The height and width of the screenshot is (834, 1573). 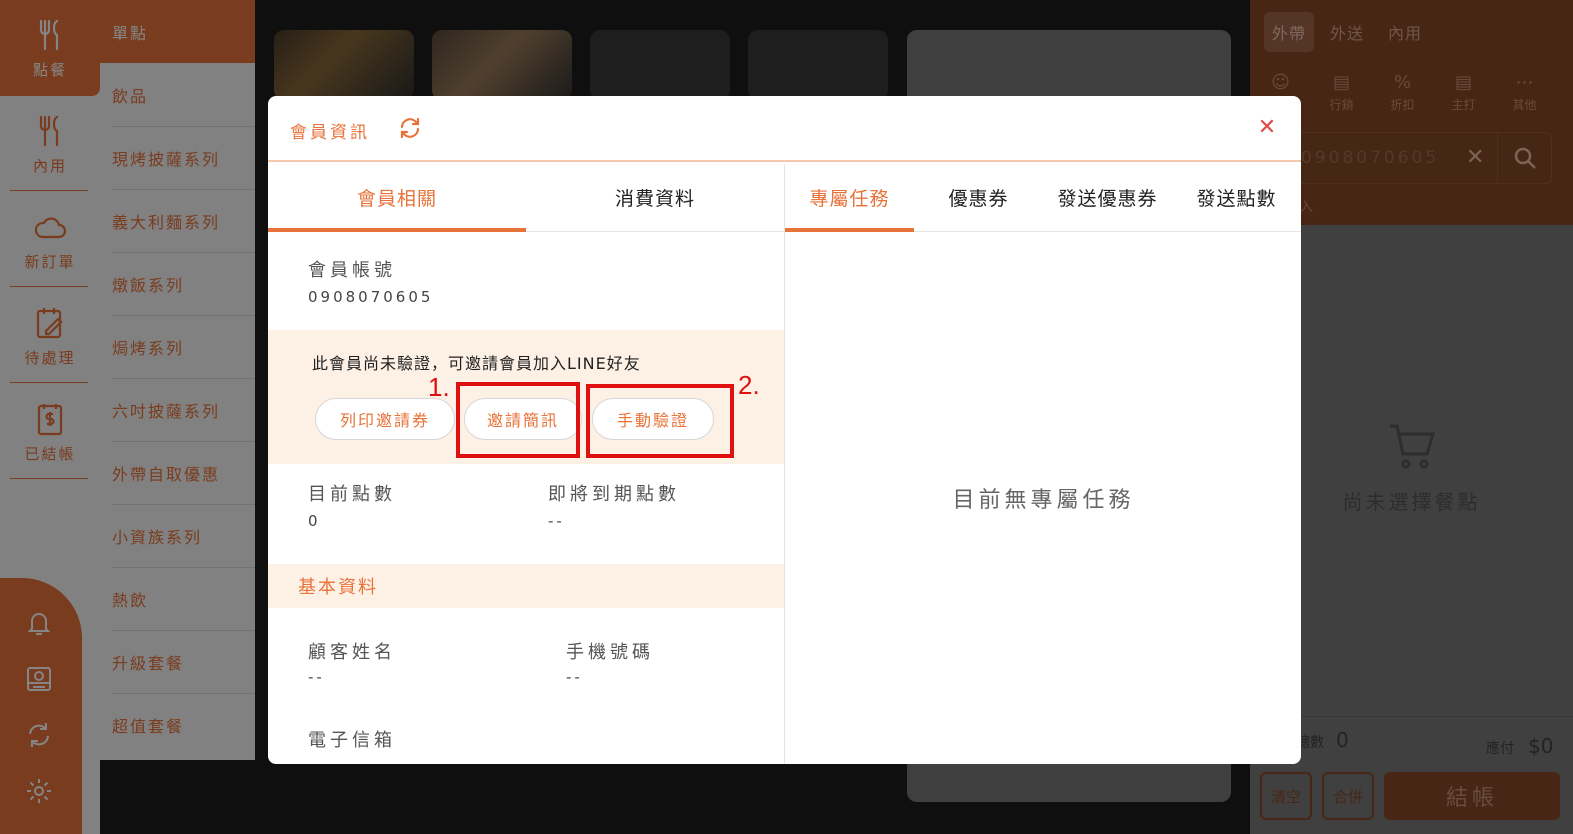 I want to click on tab-exclusive-tasks: 專屬任務, so click(x=849, y=198).